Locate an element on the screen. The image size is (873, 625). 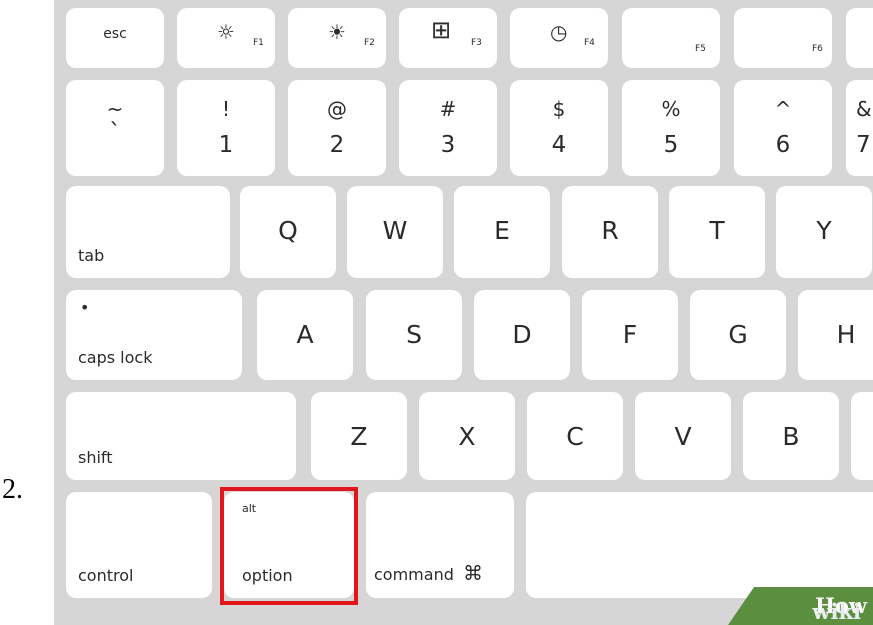
key-f2: ☀ F2 is located at coordinates (337, 38).